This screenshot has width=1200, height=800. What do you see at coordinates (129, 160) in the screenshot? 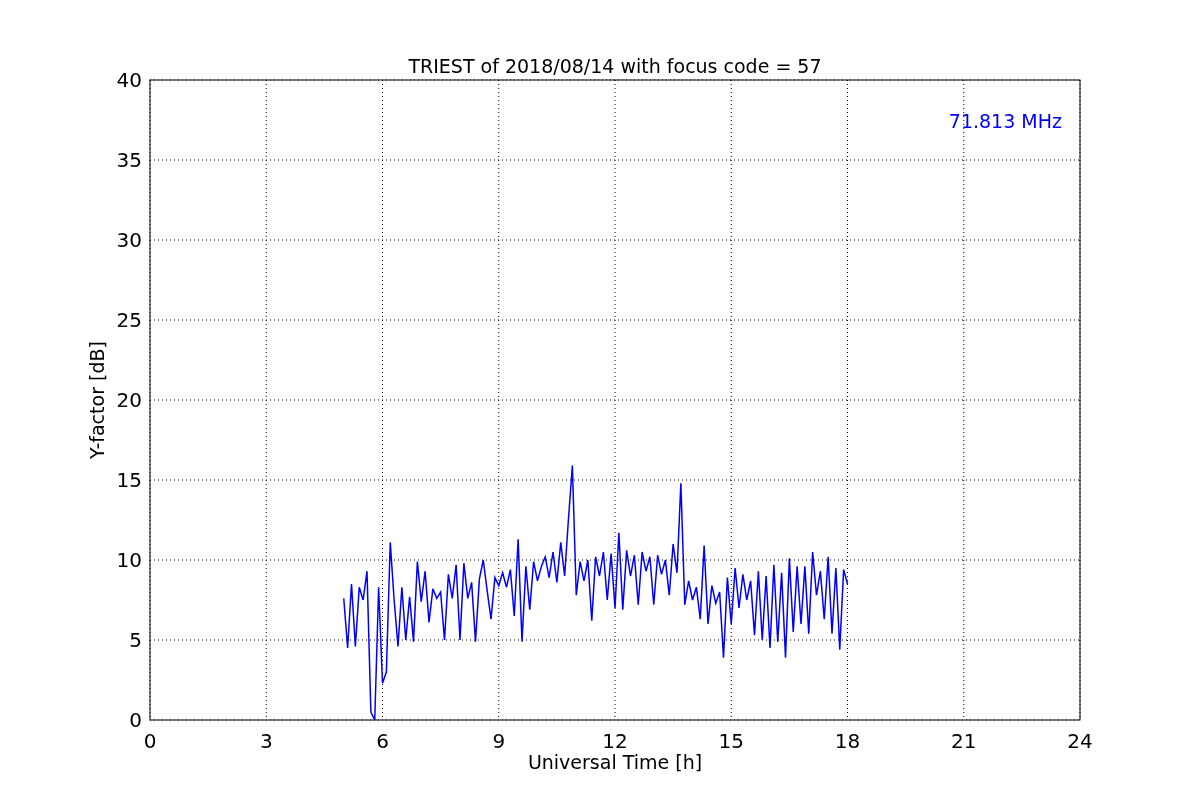
I see `y-tick-label: 35` at bounding box center [129, 160].